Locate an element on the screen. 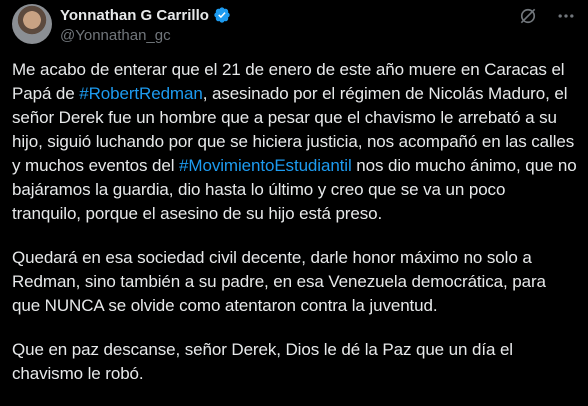  grok-icon is located at coordinates (528, 16).